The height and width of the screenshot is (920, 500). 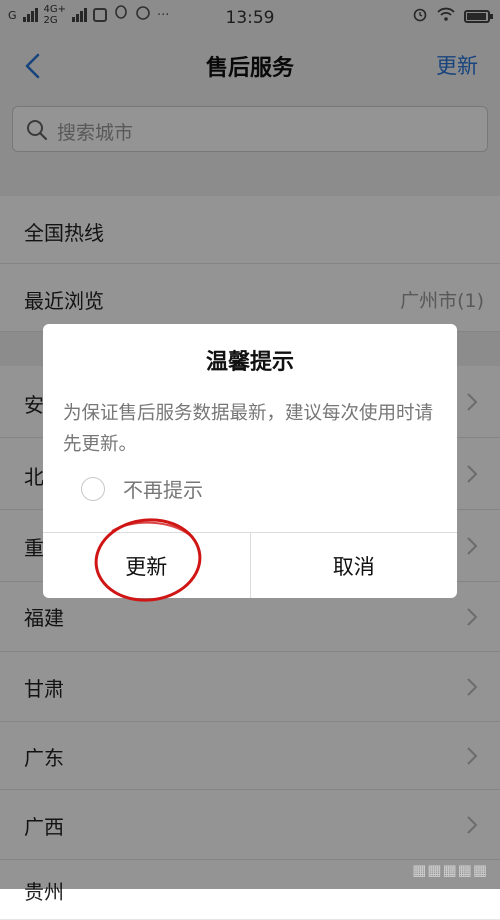 I want to click on dialog-message: 为保证售后服务数据最新，建议每次使用时请先更新。, so click(x=248, y=429).